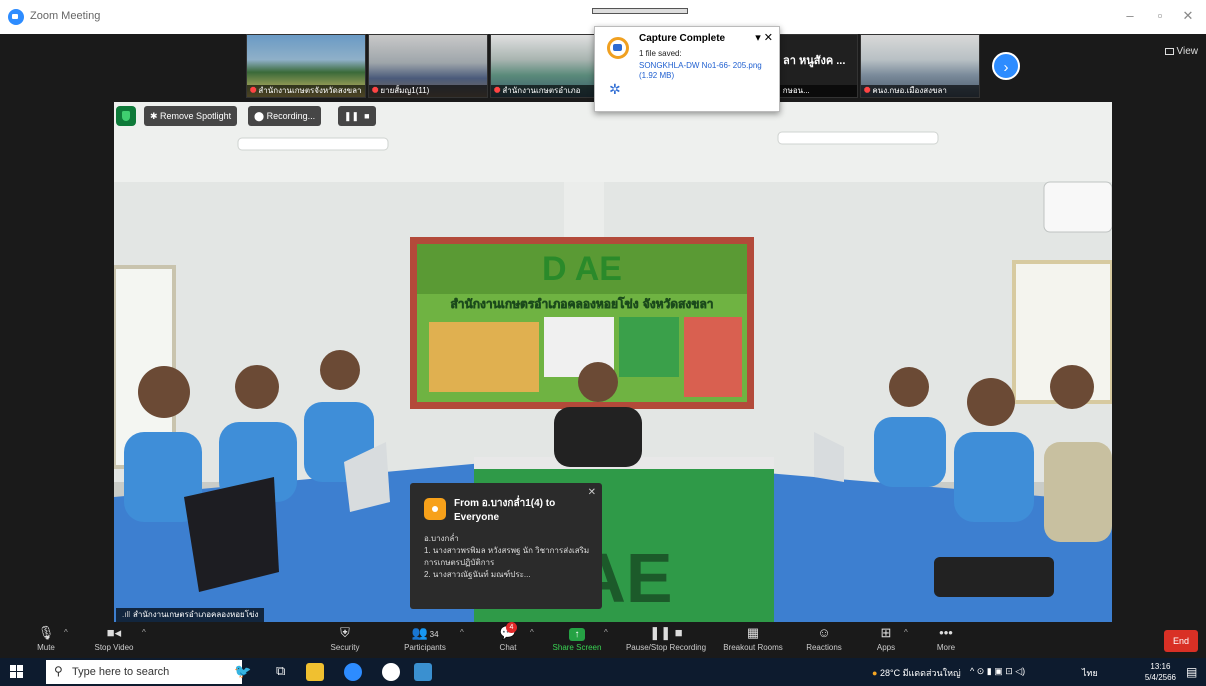 This screenshot has height=686, width=1206. Describe the element at coordinates (315, 672) in the screenshot. I see `file-explorer-icon` at that location.